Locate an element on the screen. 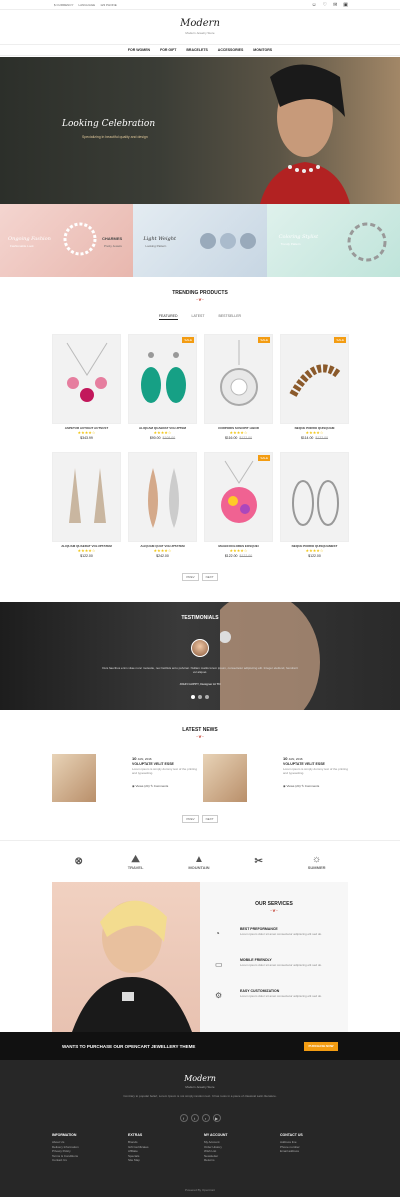  nav-item-accessories: ACCESSORIES is located at coordinates (230, 50).